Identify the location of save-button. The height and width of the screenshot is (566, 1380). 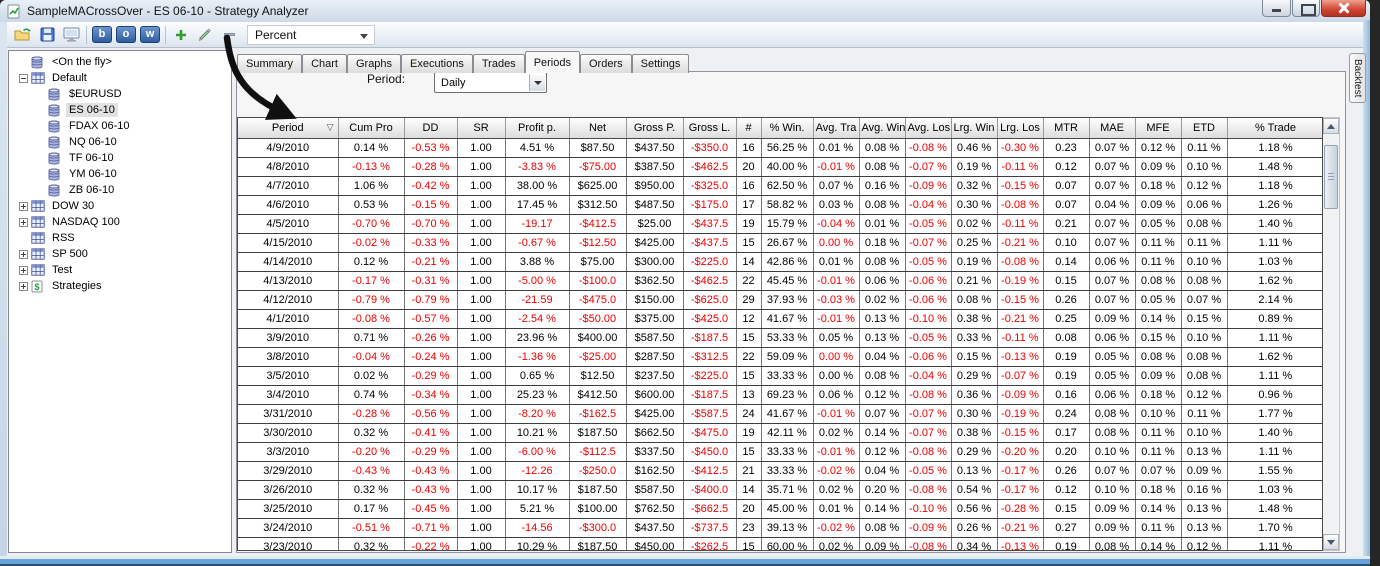
(47, 35).